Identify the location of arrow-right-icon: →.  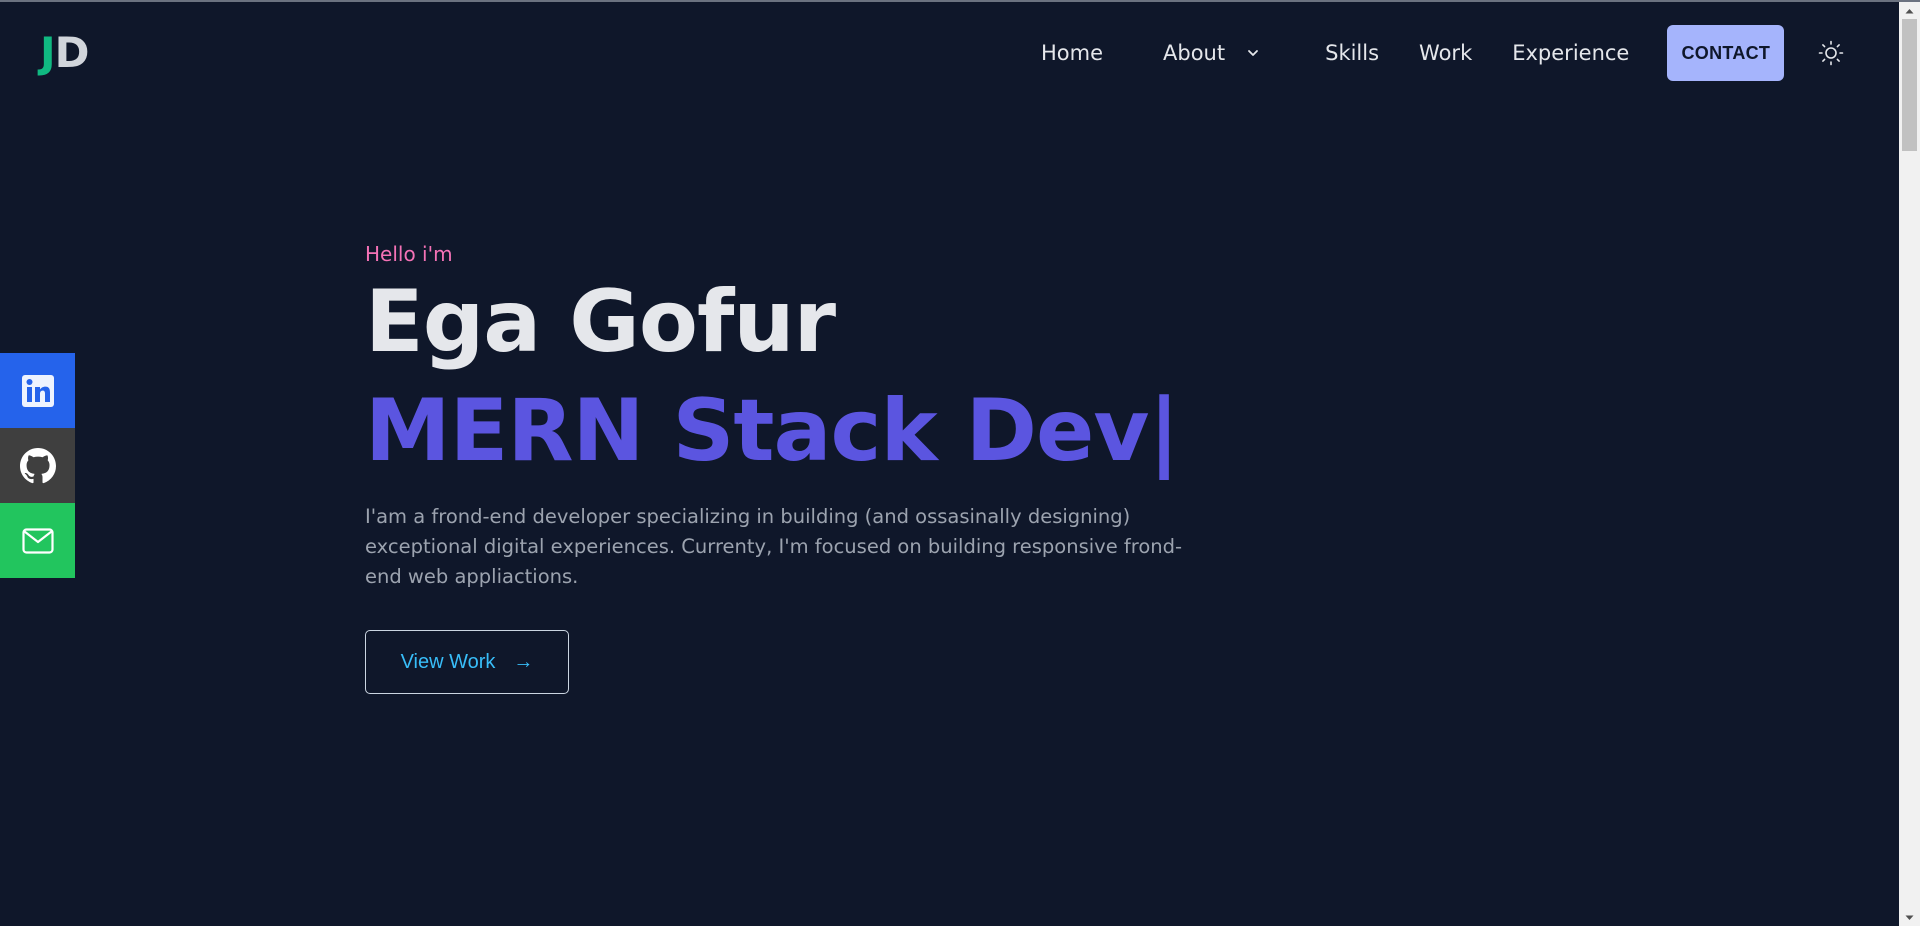
(523, 661).